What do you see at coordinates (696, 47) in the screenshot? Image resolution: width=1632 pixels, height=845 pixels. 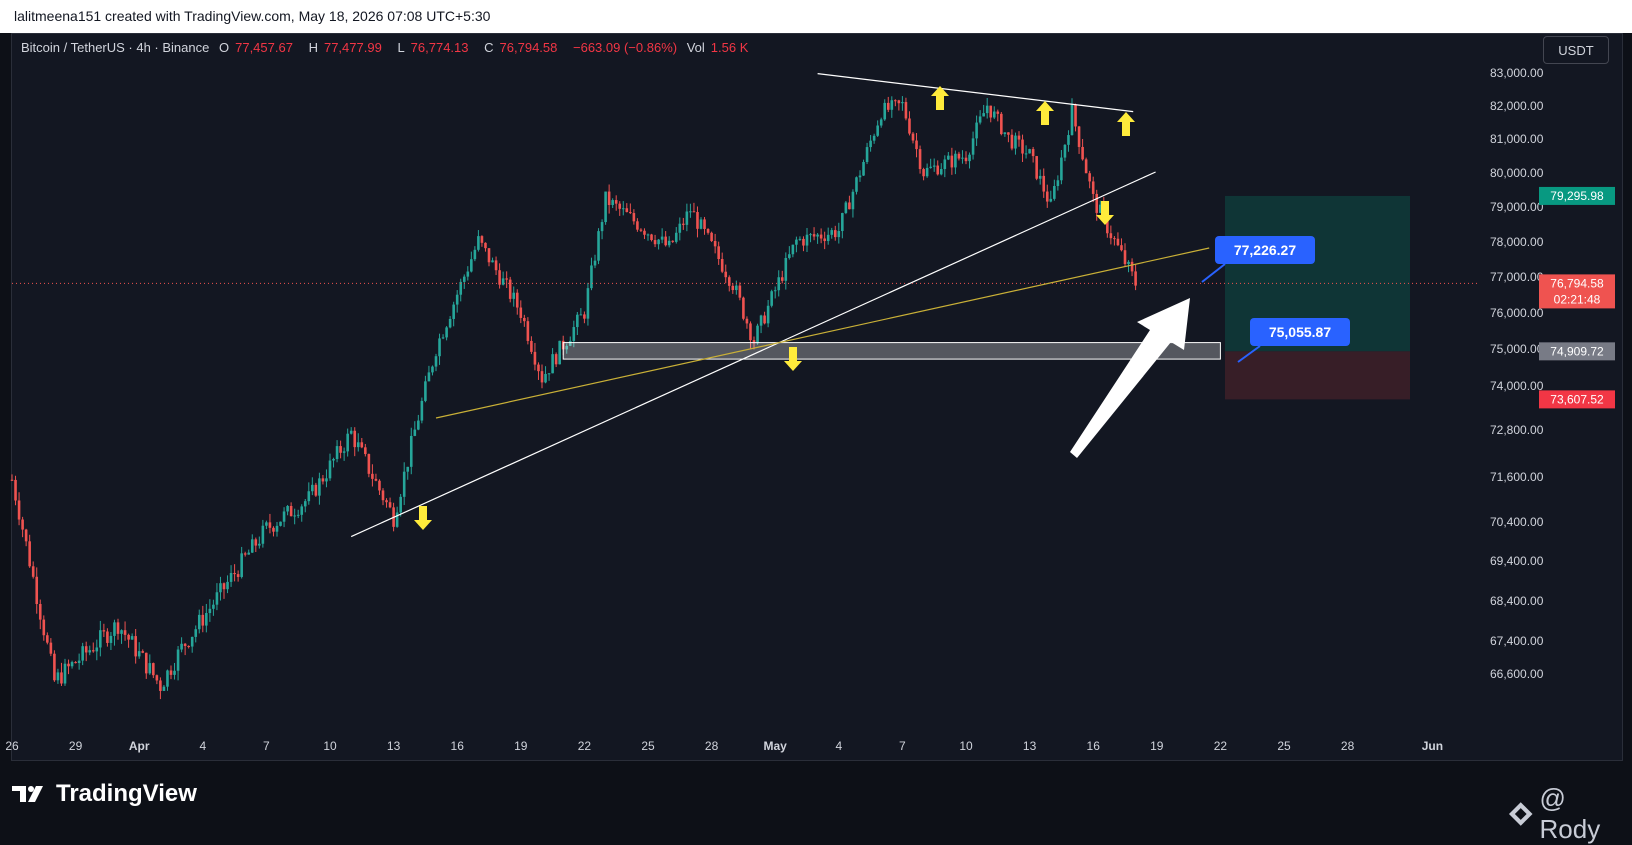 I see `volume-key: Vol` at bounding box center [696, 47].